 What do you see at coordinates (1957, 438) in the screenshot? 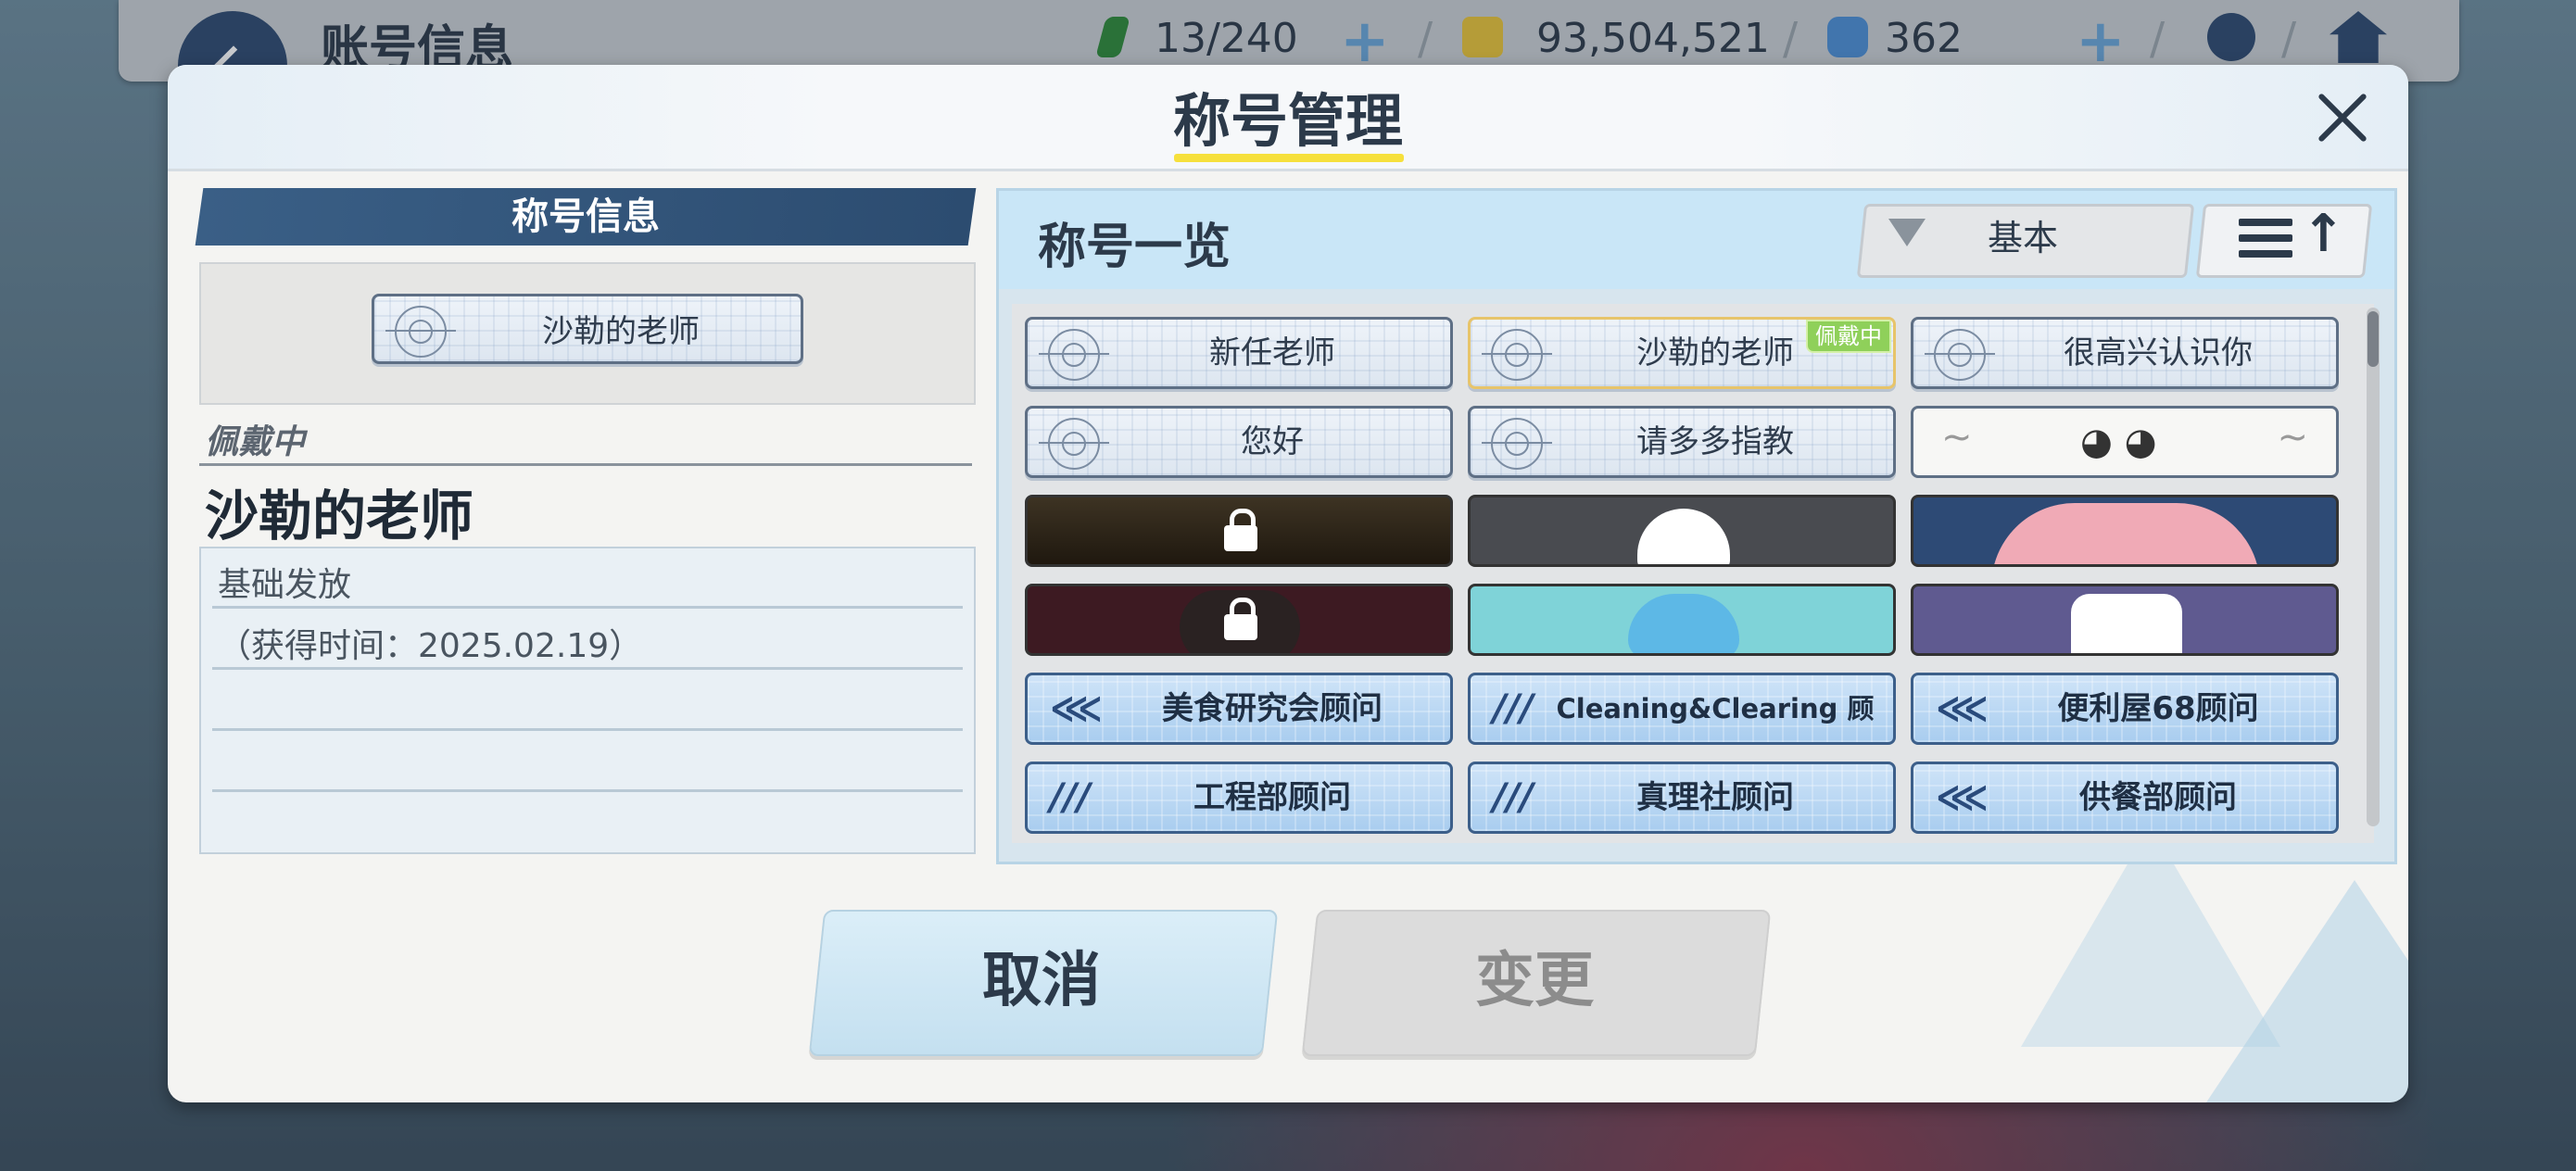
I see `left-wing-icon: ~` at bounding box center [1957, 438].